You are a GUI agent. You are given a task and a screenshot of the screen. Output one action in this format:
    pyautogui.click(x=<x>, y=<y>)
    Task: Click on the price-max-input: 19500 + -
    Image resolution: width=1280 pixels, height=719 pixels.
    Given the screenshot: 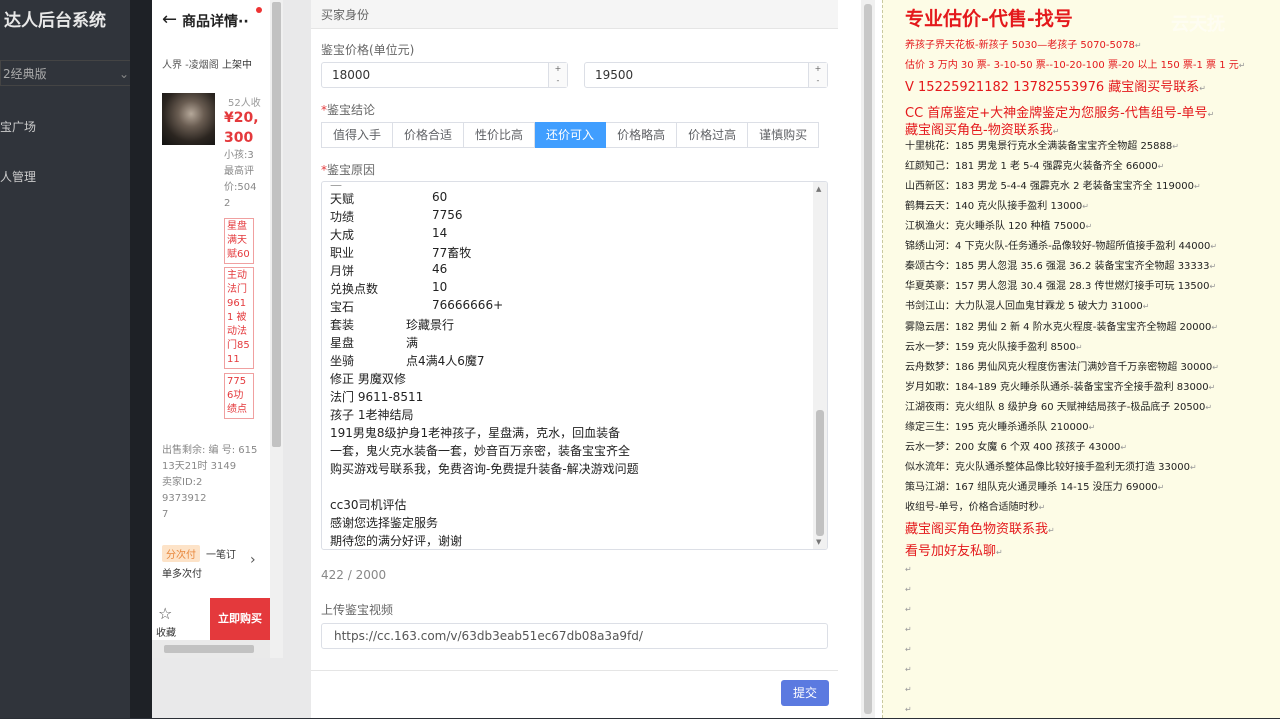 What is the action you would take?
    pyautogui.click(x=706, y=75)
    